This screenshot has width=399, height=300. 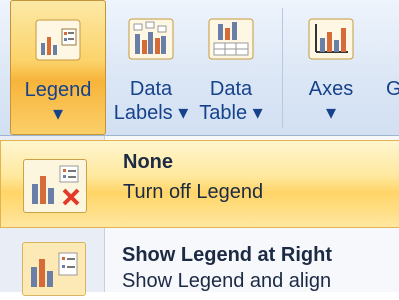 I want to click on data-table-icon, so click(x=231, y=39).